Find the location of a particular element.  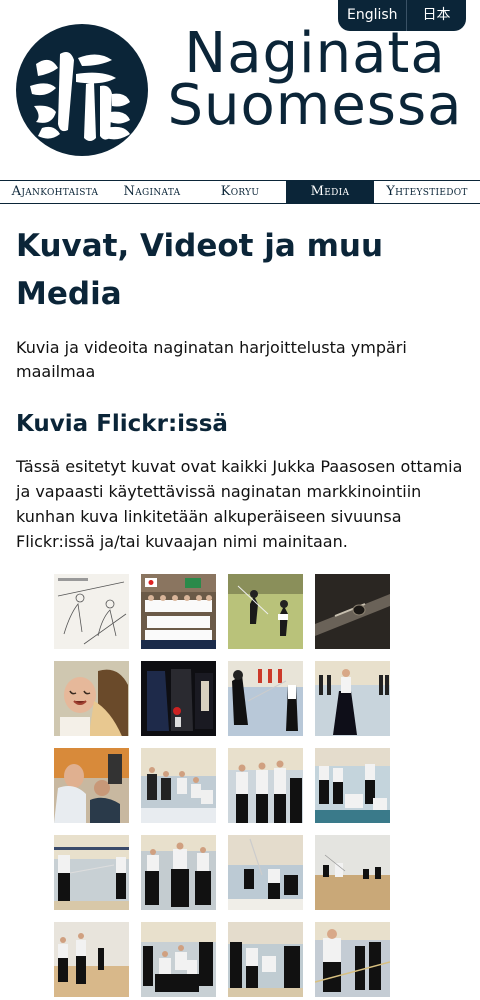

nav-item-naginata: Naginata is located at coordinates (152, 192).